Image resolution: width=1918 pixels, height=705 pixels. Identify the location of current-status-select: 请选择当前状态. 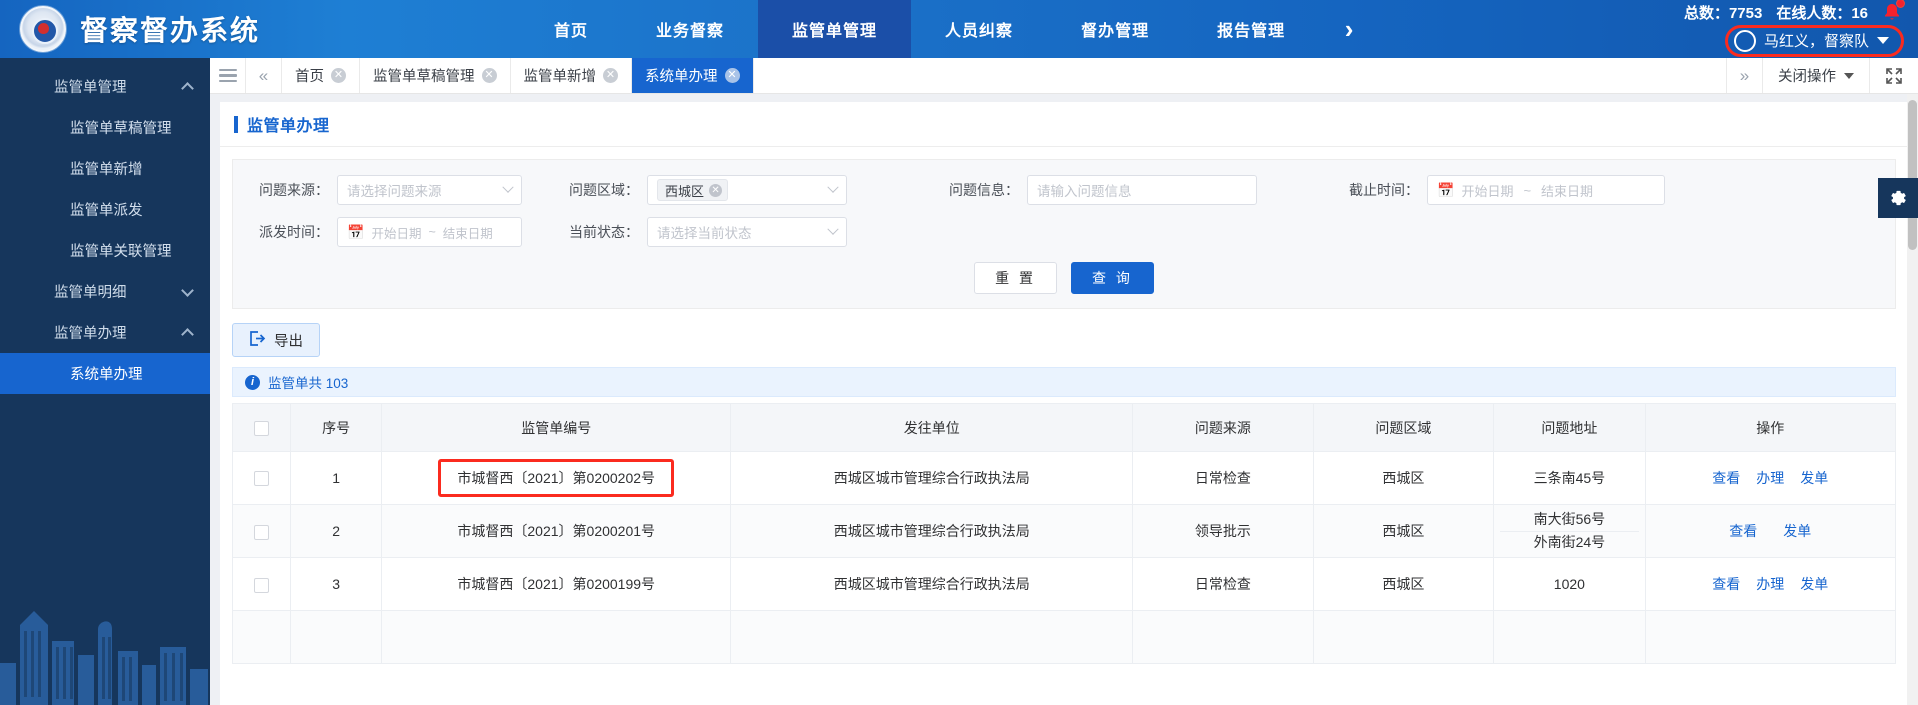
(747, 232).